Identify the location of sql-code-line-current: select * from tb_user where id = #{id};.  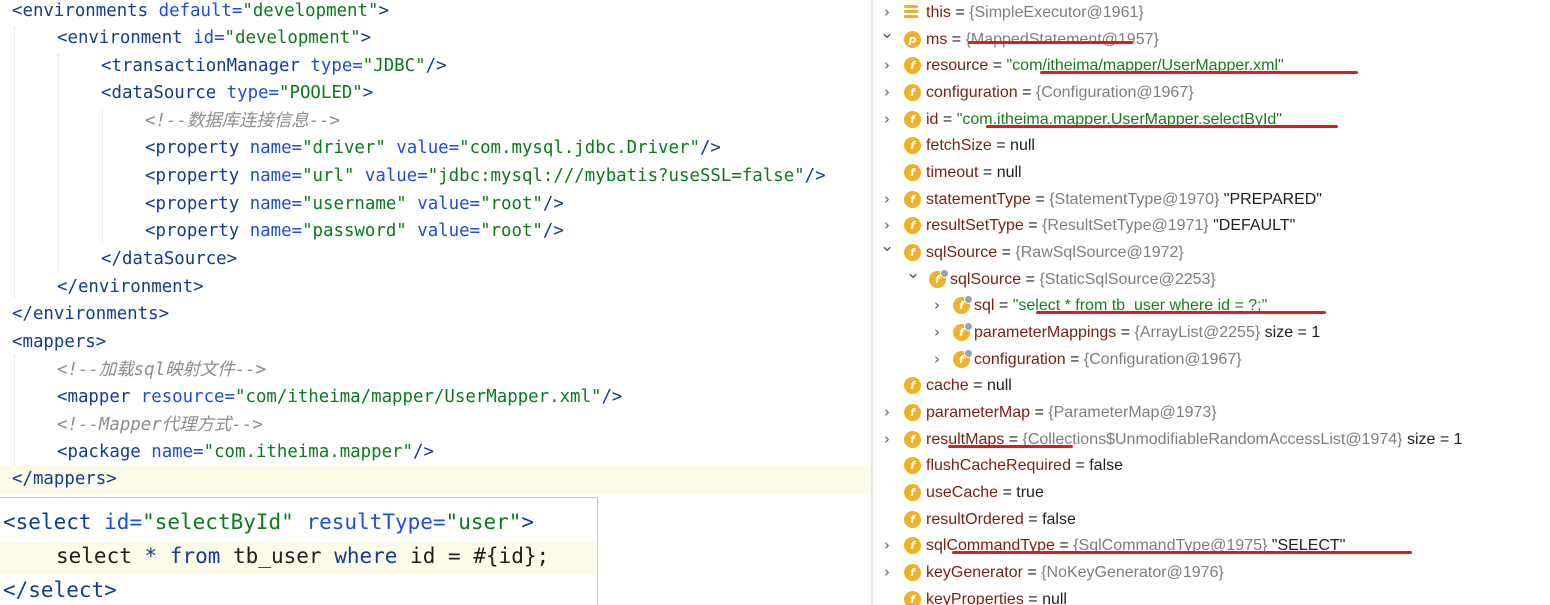
(298, 558).